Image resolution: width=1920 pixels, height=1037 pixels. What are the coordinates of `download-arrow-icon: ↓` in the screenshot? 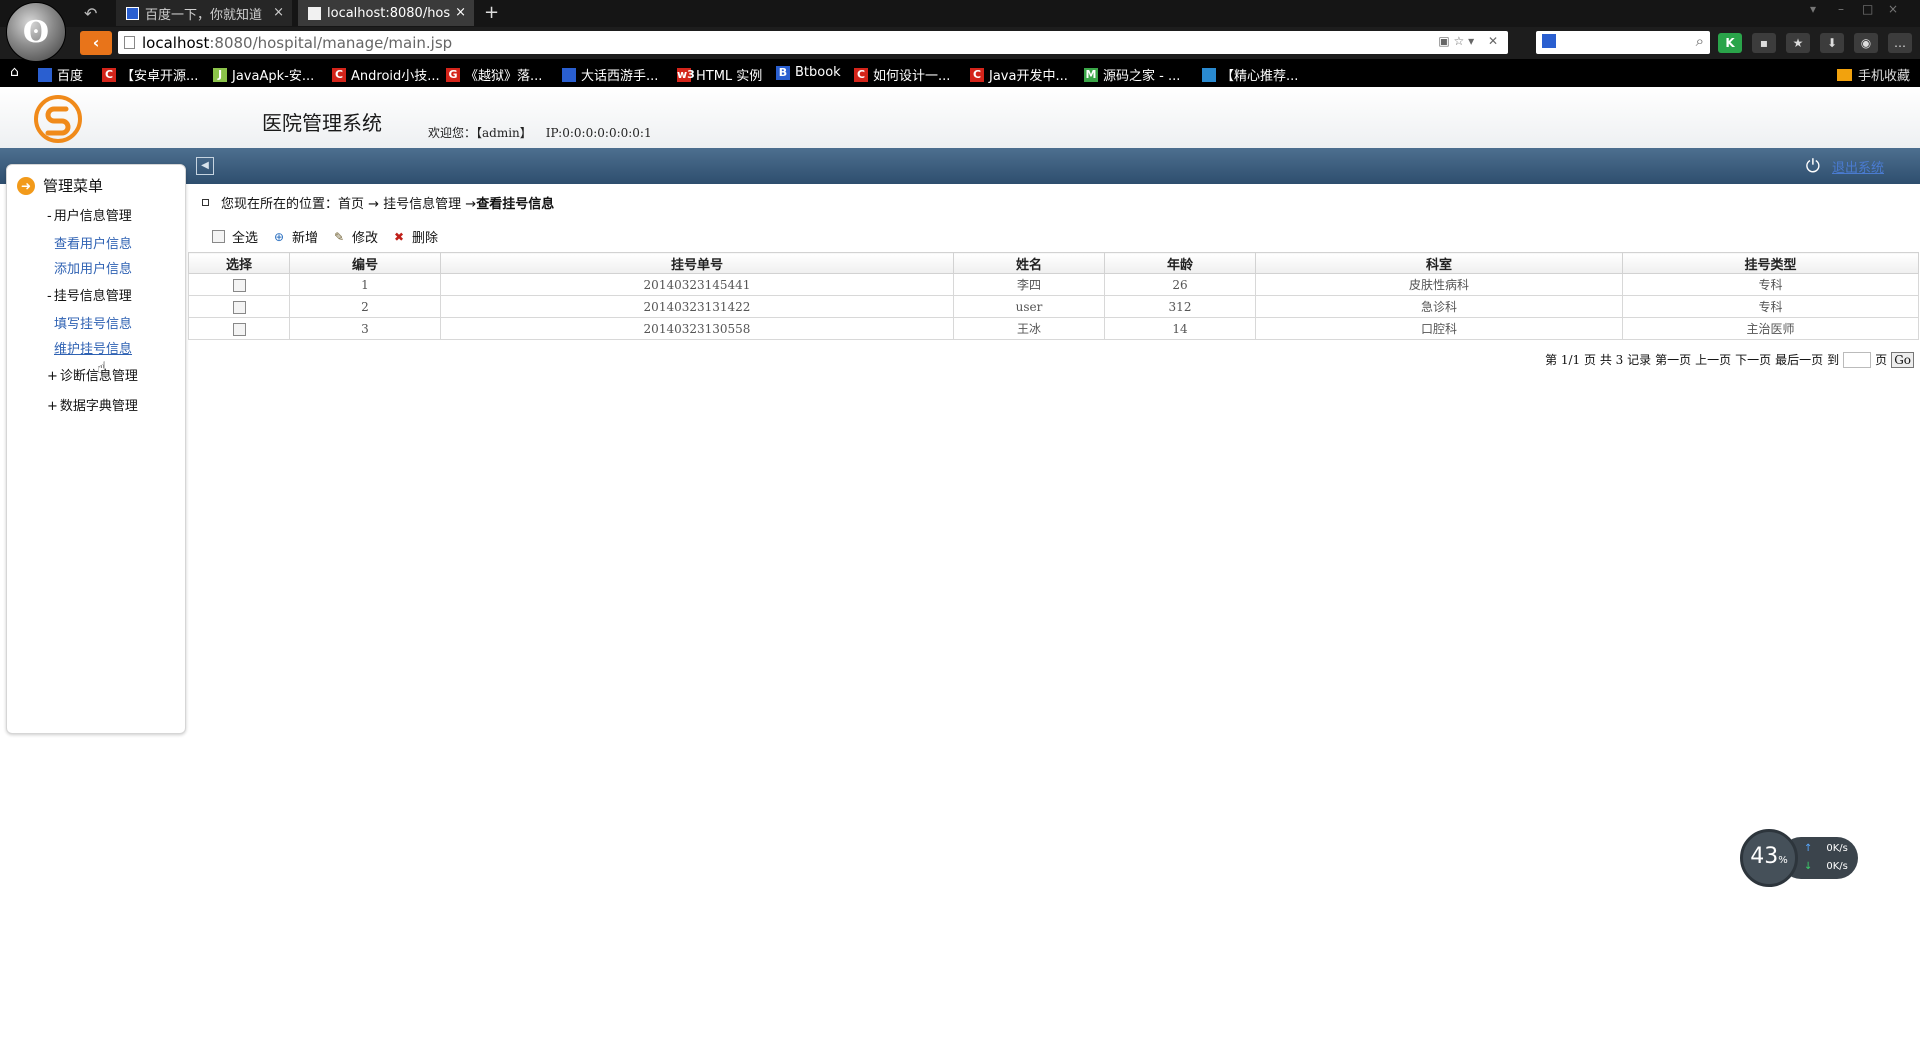 It's located at (1808, 866).